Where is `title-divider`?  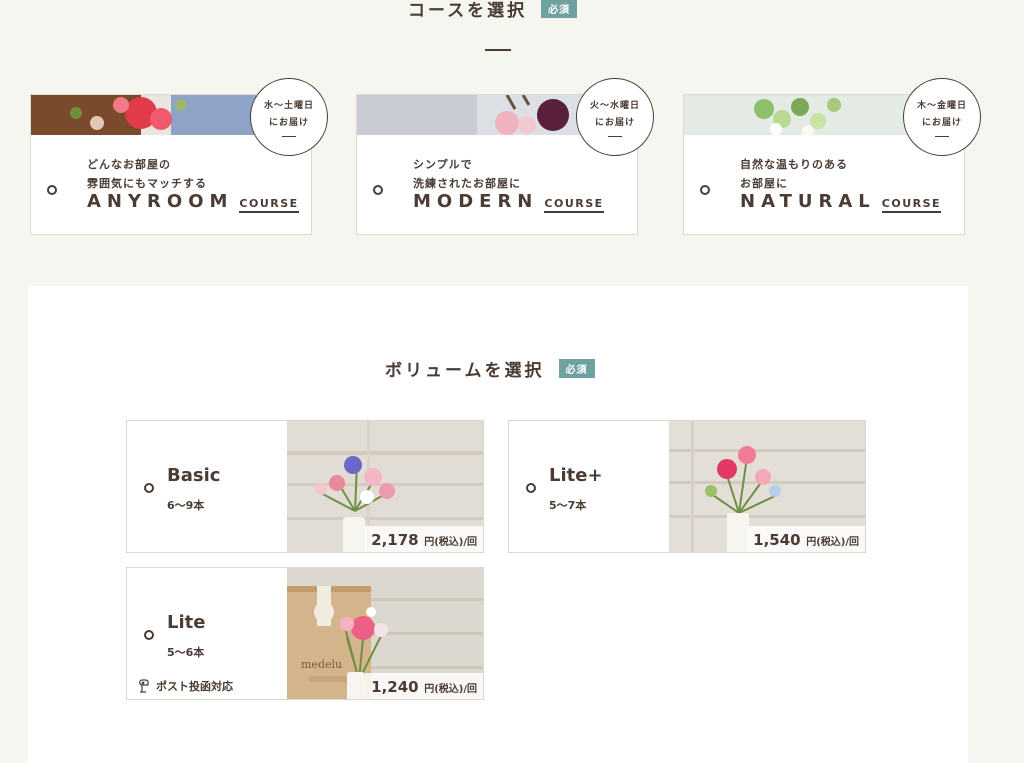
title-divider is located at coordinates (498, 50).